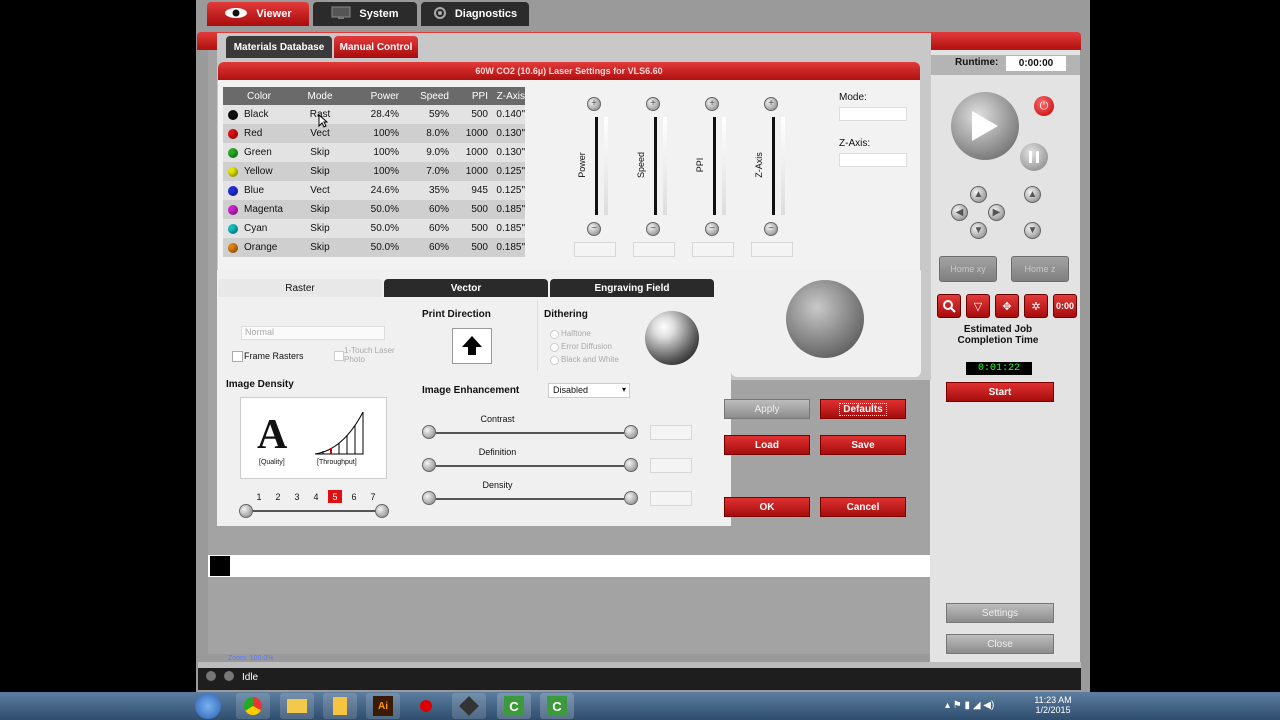 This screenshot has height=720, width=1280. I want to click on tab-materials-database: Materials Database, so click(279, 47).